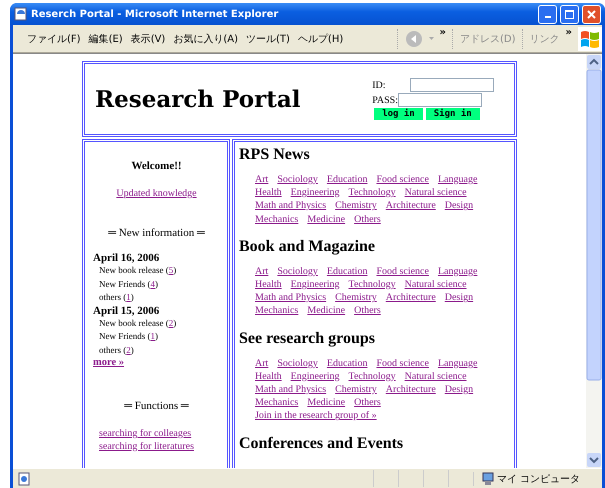  I want to click on site-logo: Research Portal, so click(198, 99).